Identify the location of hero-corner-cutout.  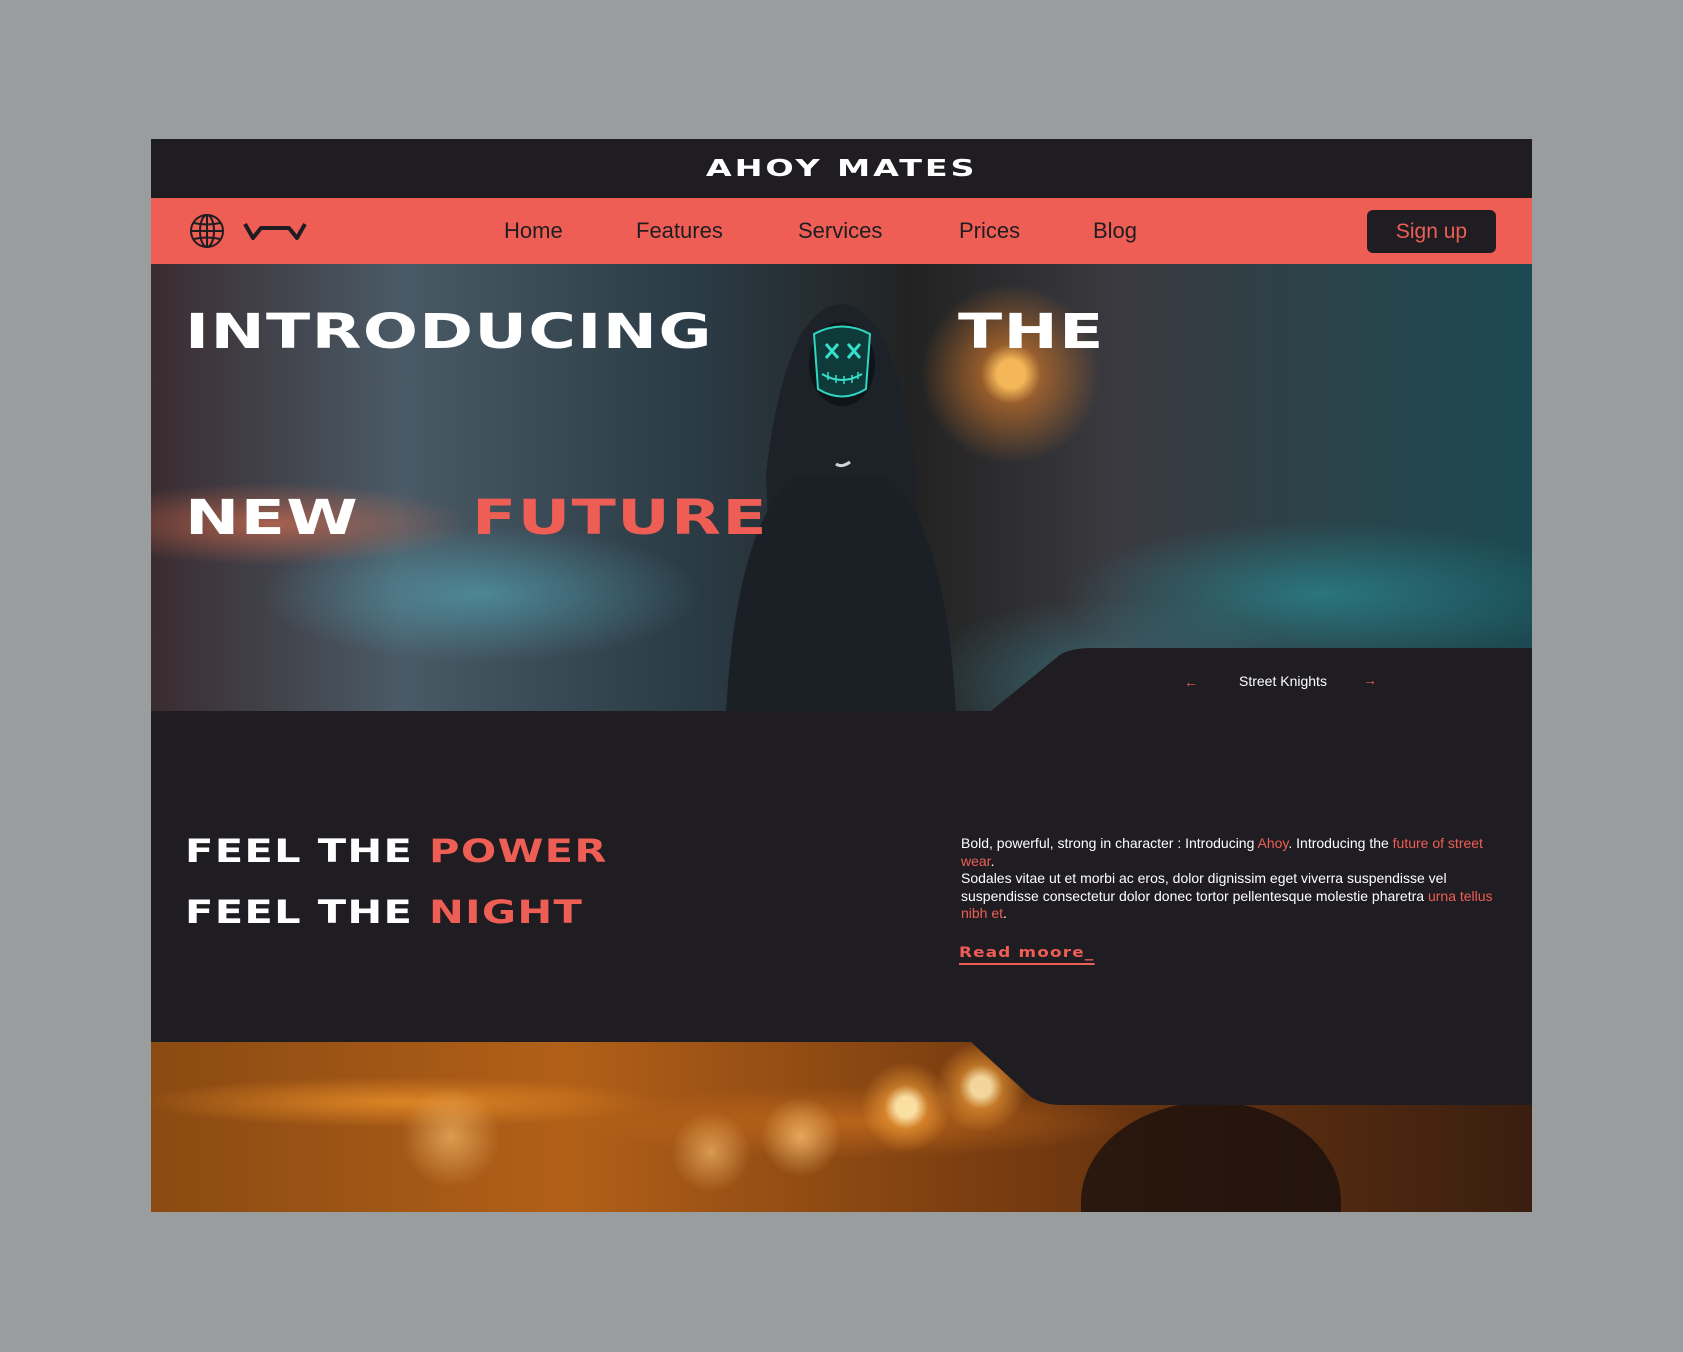
(1261, 679).